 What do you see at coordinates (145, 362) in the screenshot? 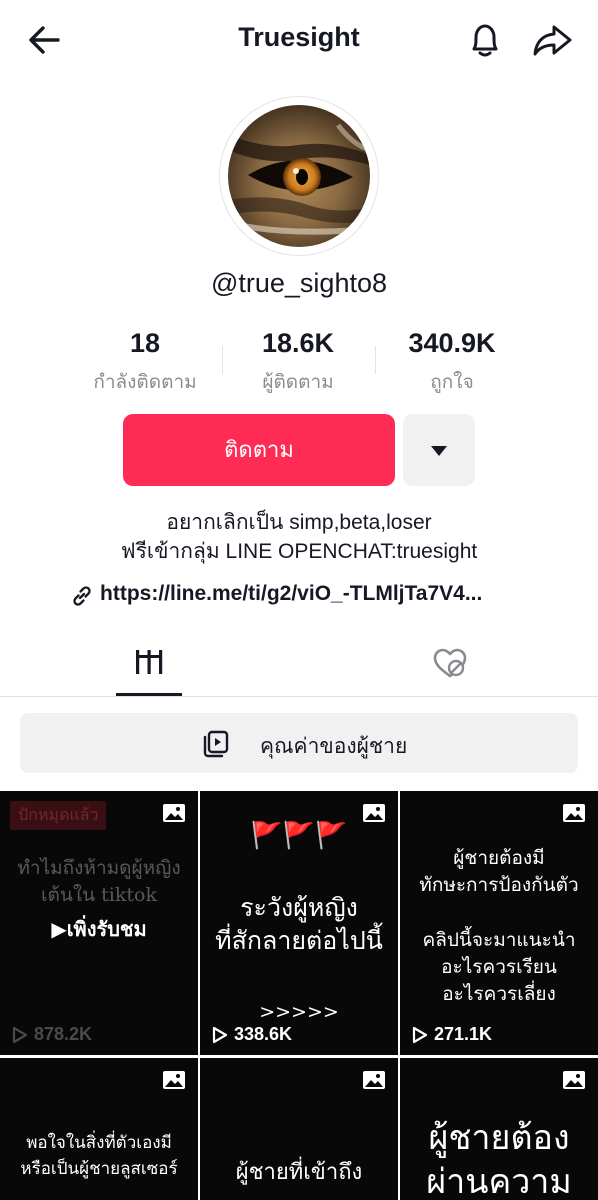
I see `following-stat: 18 กำลังติดตาม` at bounding box center [145, 362].